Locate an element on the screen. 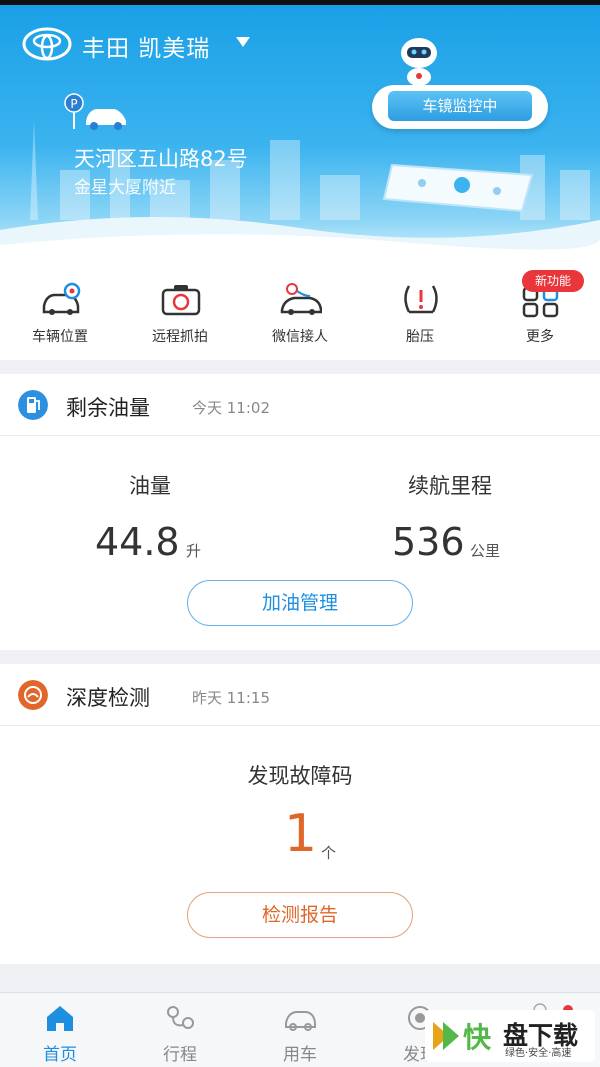 The height and width of the screenshot is (1067, 600). mirror-status-label: 车镜监控中 is located at coordinates (460, 106).